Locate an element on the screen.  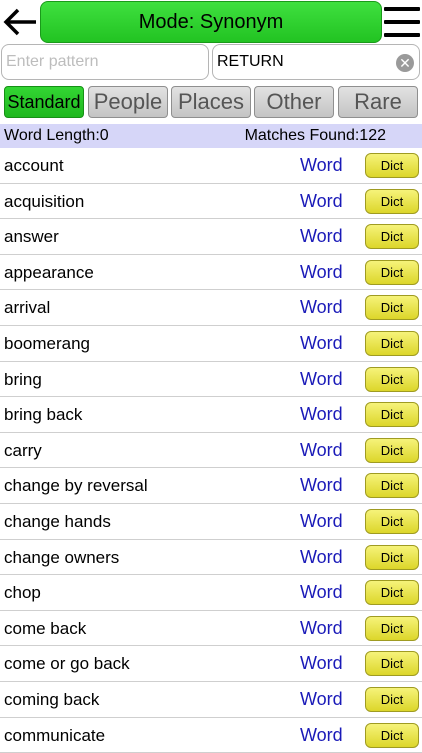
word-text: arrival is located at coordinates (27, 308).